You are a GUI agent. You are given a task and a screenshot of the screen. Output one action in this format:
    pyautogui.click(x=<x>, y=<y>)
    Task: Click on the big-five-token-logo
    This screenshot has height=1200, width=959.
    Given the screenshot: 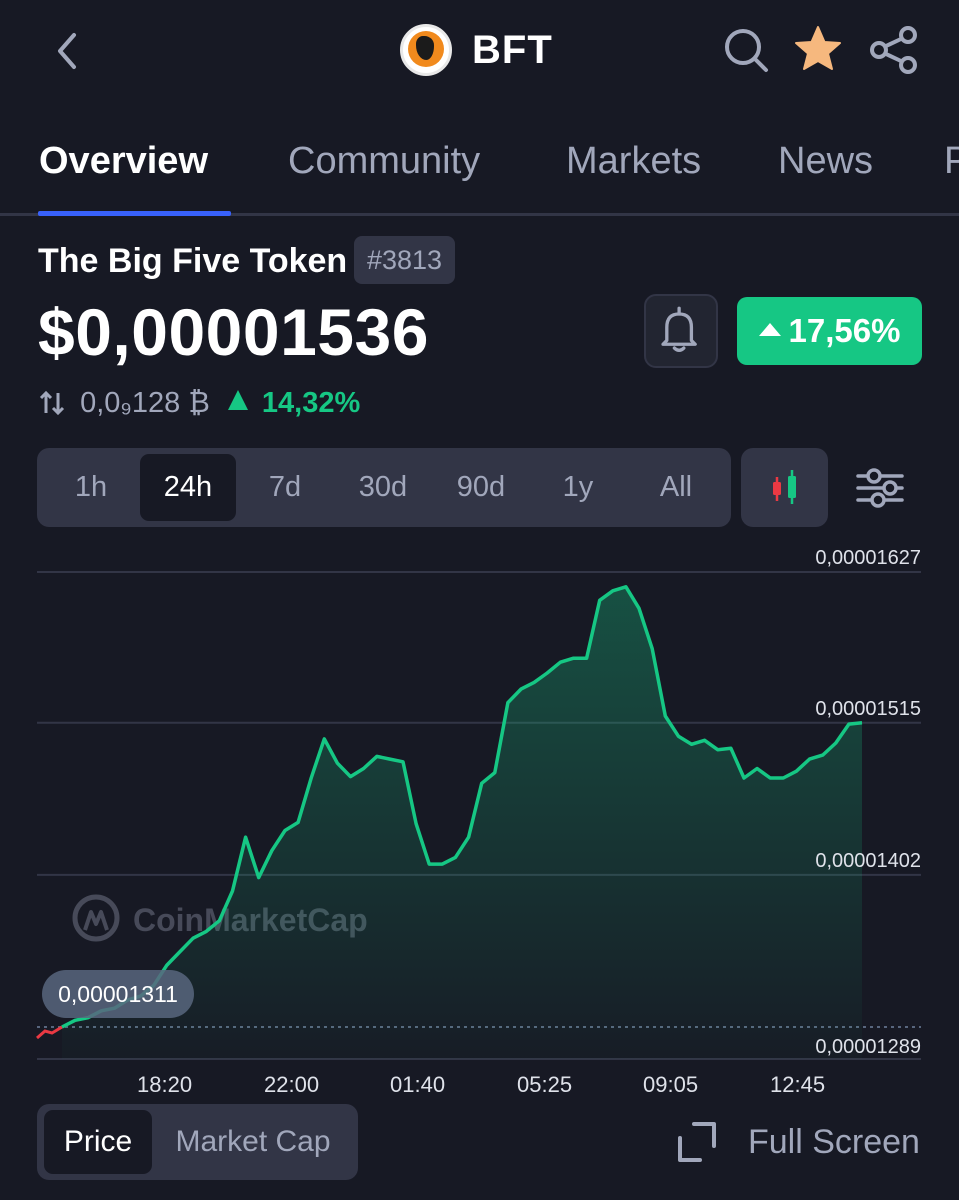 What is the action you would take?
    pyautogui.click(x=426, y=50)
    